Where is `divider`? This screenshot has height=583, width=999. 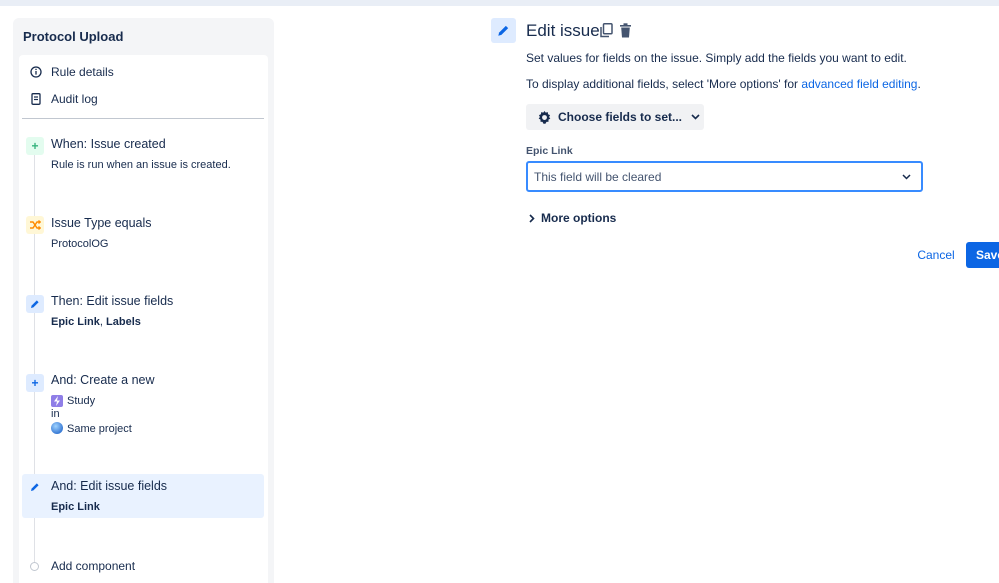 divider is located at coordinates (143, 118).